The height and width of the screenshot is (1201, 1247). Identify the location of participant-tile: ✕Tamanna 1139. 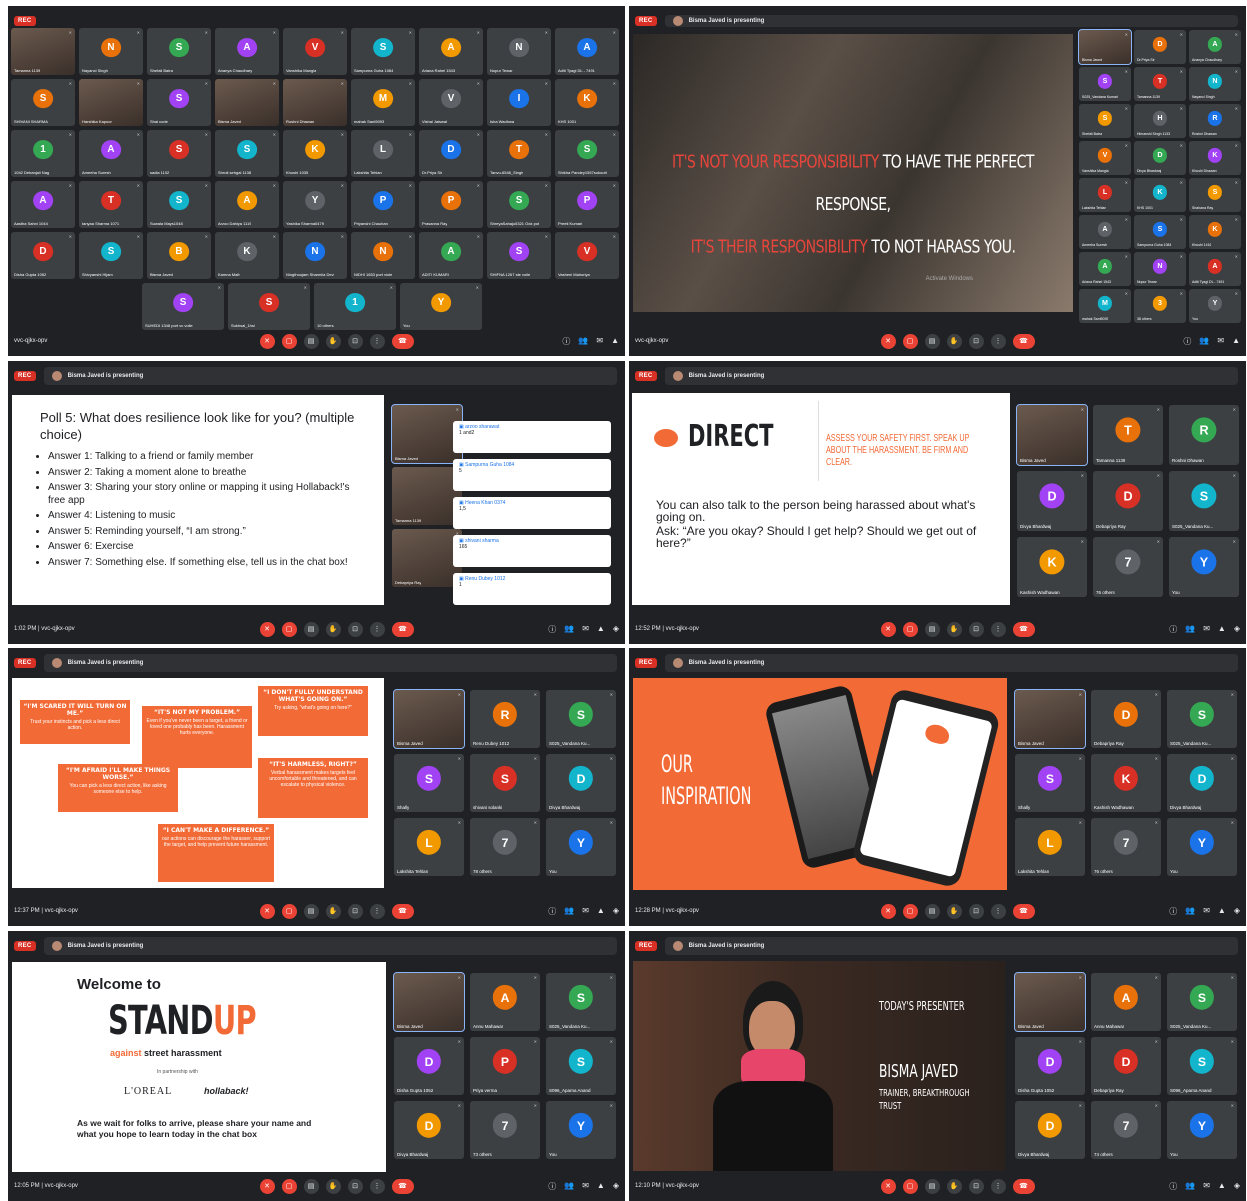
(427, 496).